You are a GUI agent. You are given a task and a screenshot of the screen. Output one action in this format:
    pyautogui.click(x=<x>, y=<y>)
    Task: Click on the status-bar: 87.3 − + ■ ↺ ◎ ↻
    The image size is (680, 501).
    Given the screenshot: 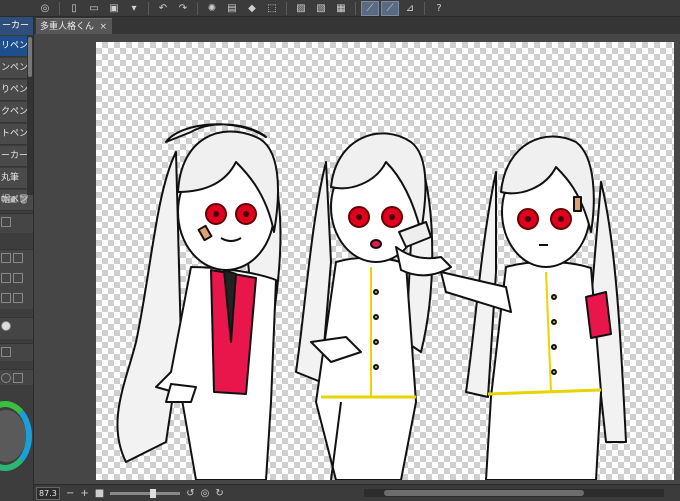 What is the action you would take?
    pyautogui.click(x=357, y=492)
    